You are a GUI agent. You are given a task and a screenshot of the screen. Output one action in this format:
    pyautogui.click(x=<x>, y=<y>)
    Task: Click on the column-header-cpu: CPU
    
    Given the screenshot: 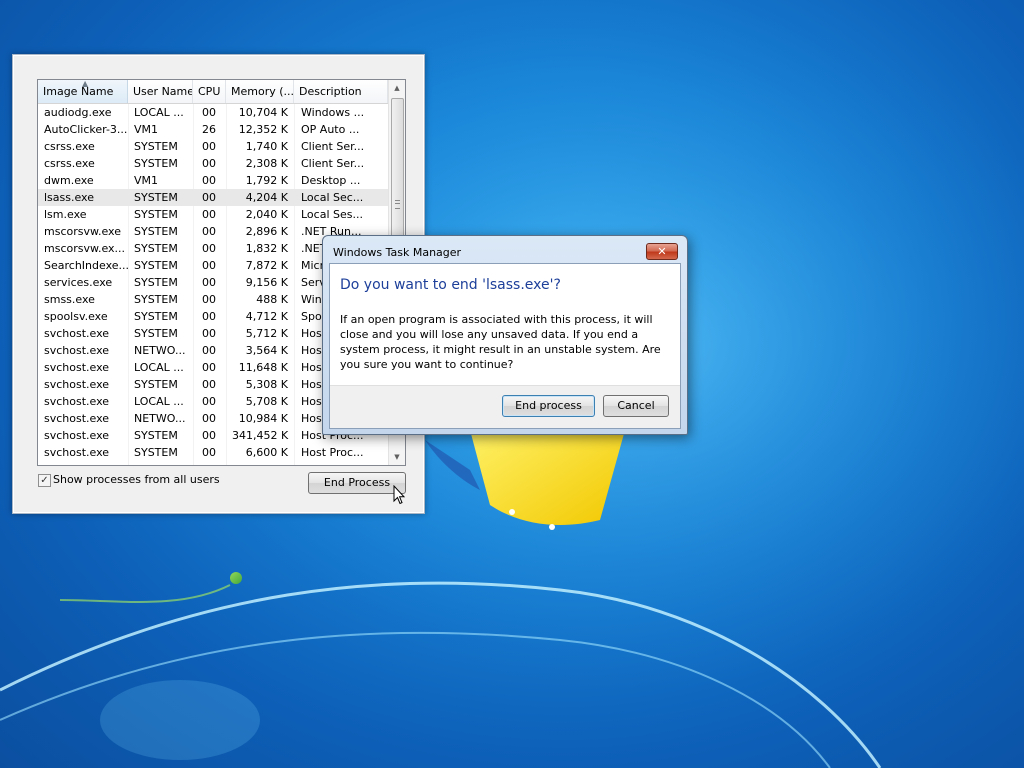 What is the action you would take?
    pyautogui.click(x=209, y=91)
    